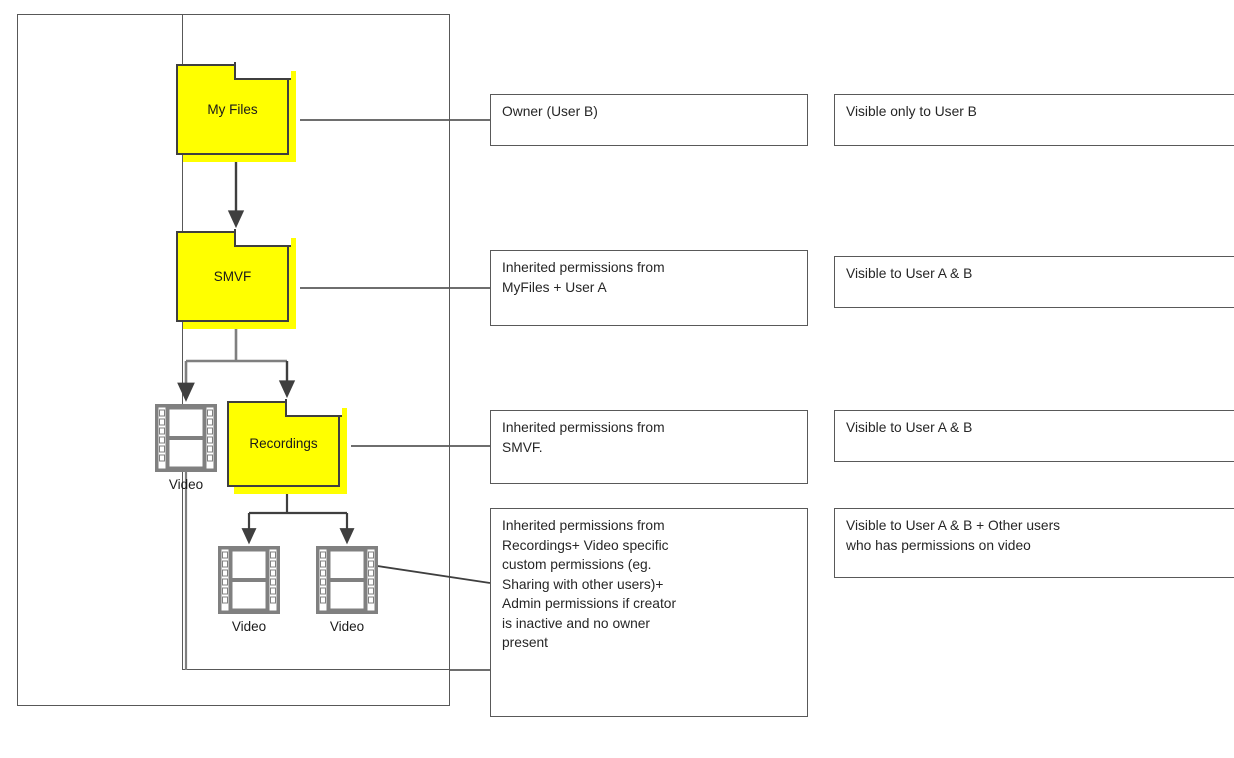 The height and width of the screenshot is (758, 1234). I want to click on video-1: Video, so click(186, 447).